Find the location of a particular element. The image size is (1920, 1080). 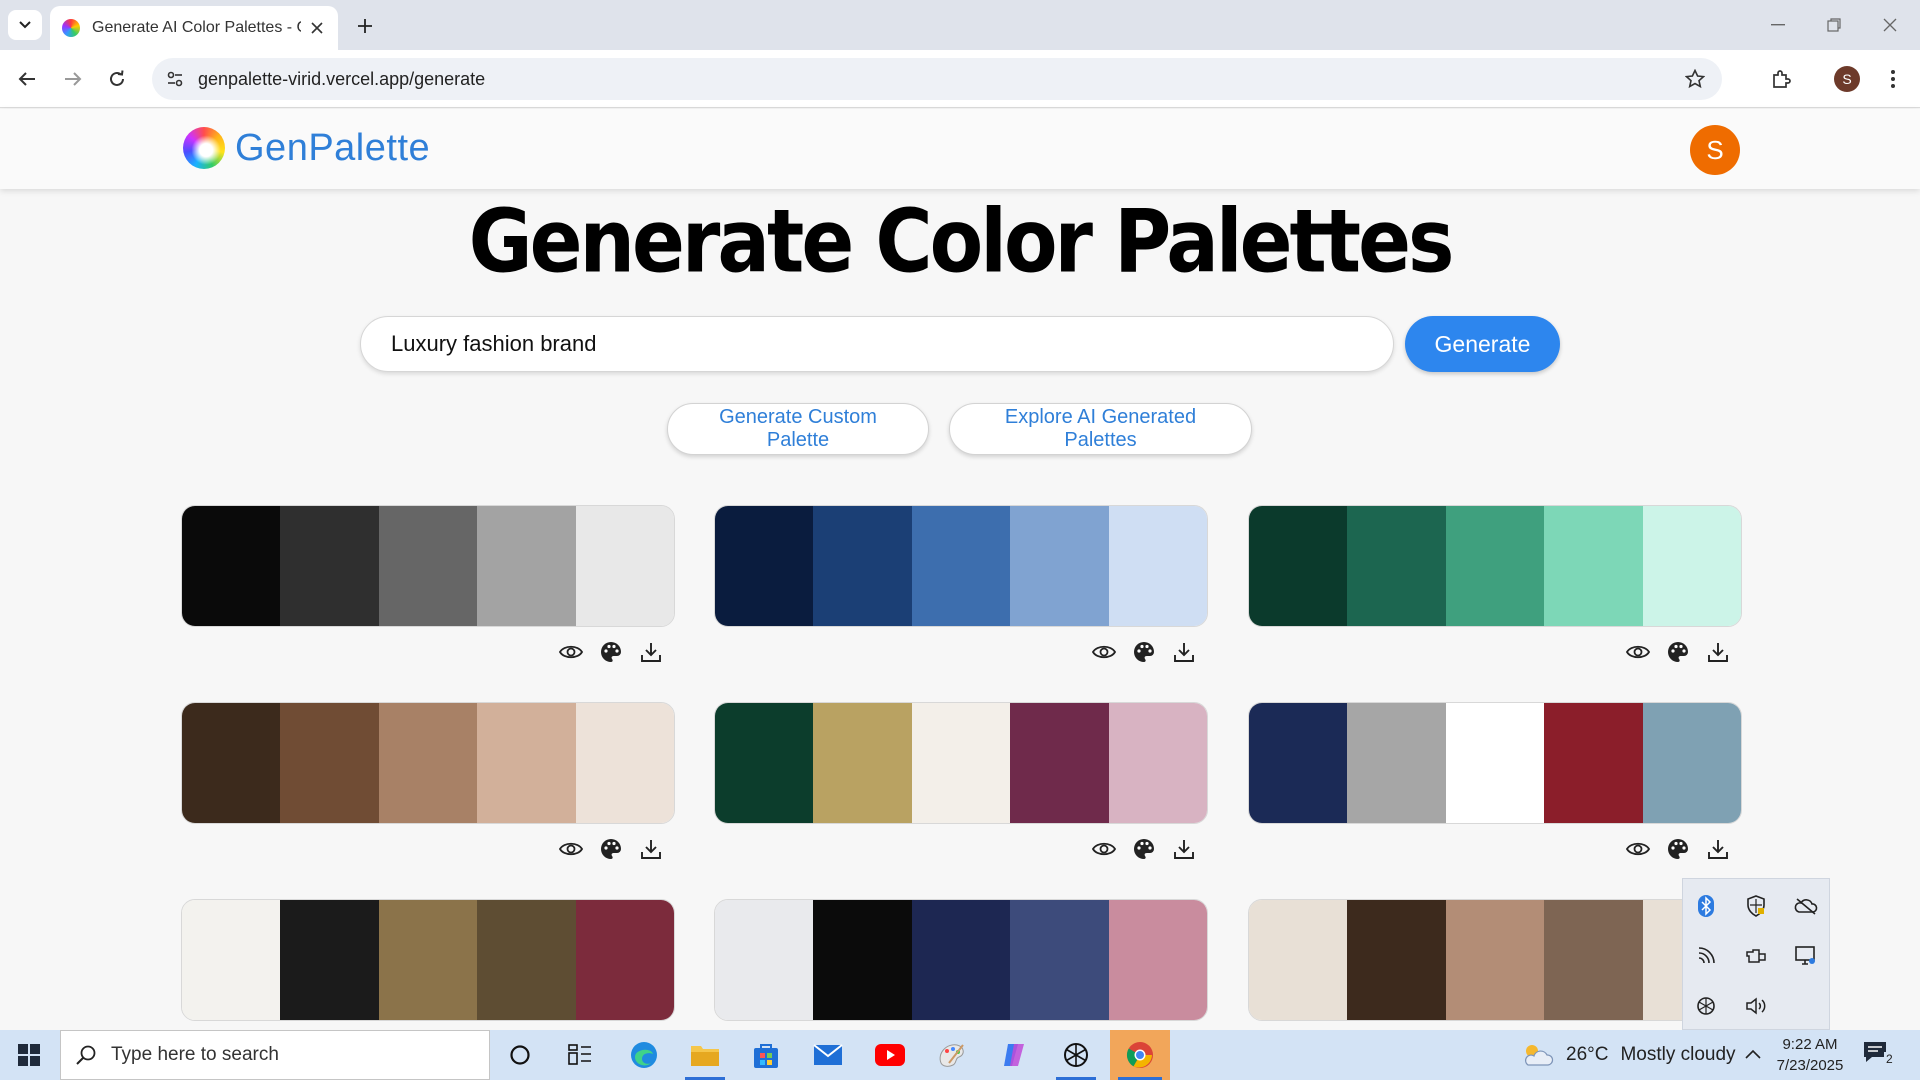

close-window-button is located at coordinates (1890, 25).